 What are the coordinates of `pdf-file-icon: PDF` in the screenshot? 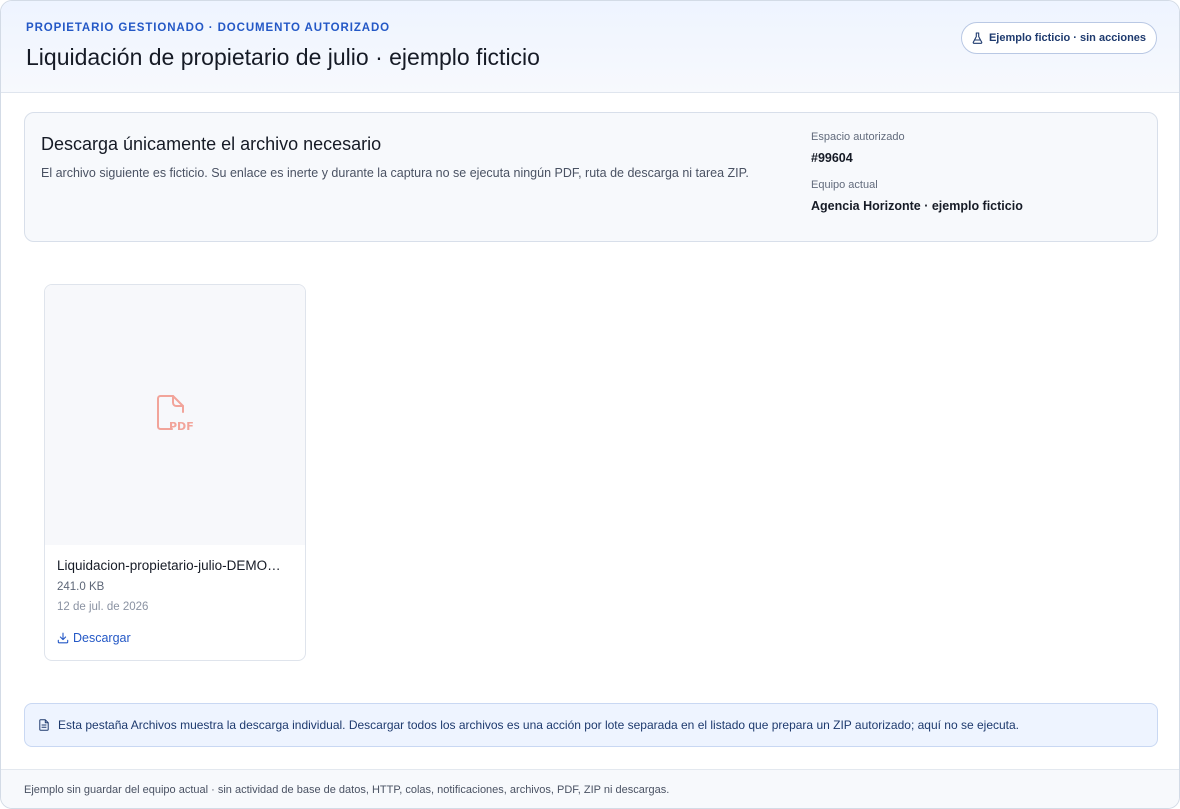 It's located at (175, 414).